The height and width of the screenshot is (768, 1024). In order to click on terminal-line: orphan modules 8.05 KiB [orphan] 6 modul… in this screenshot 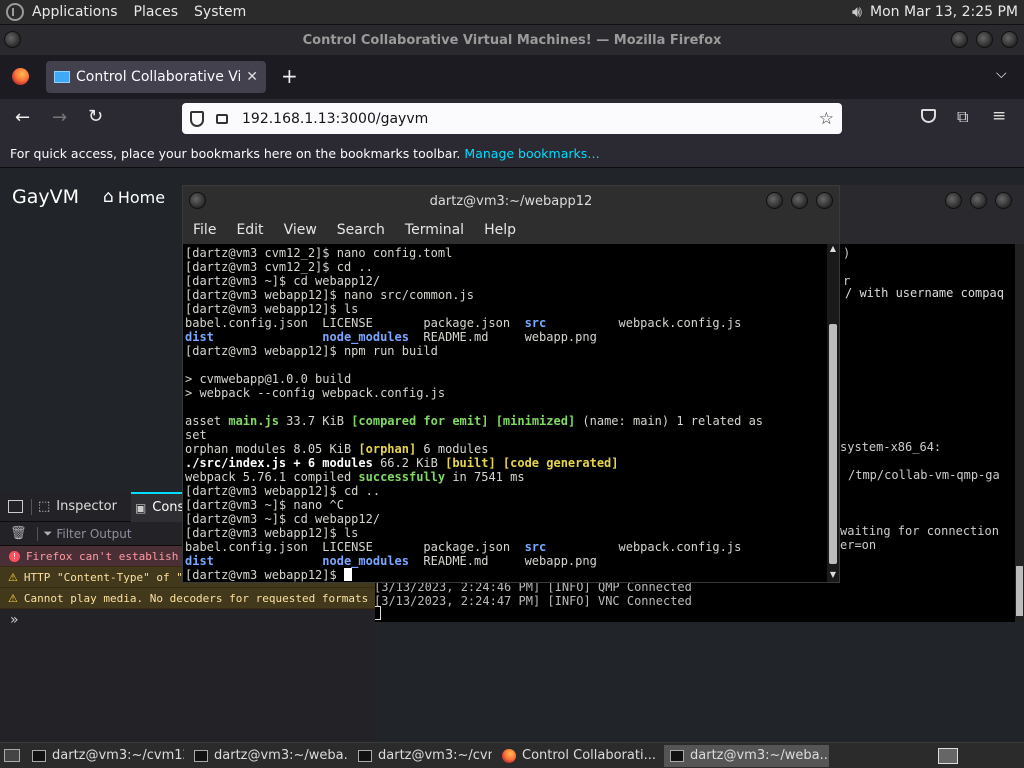, I will do `click(504, 449)`.